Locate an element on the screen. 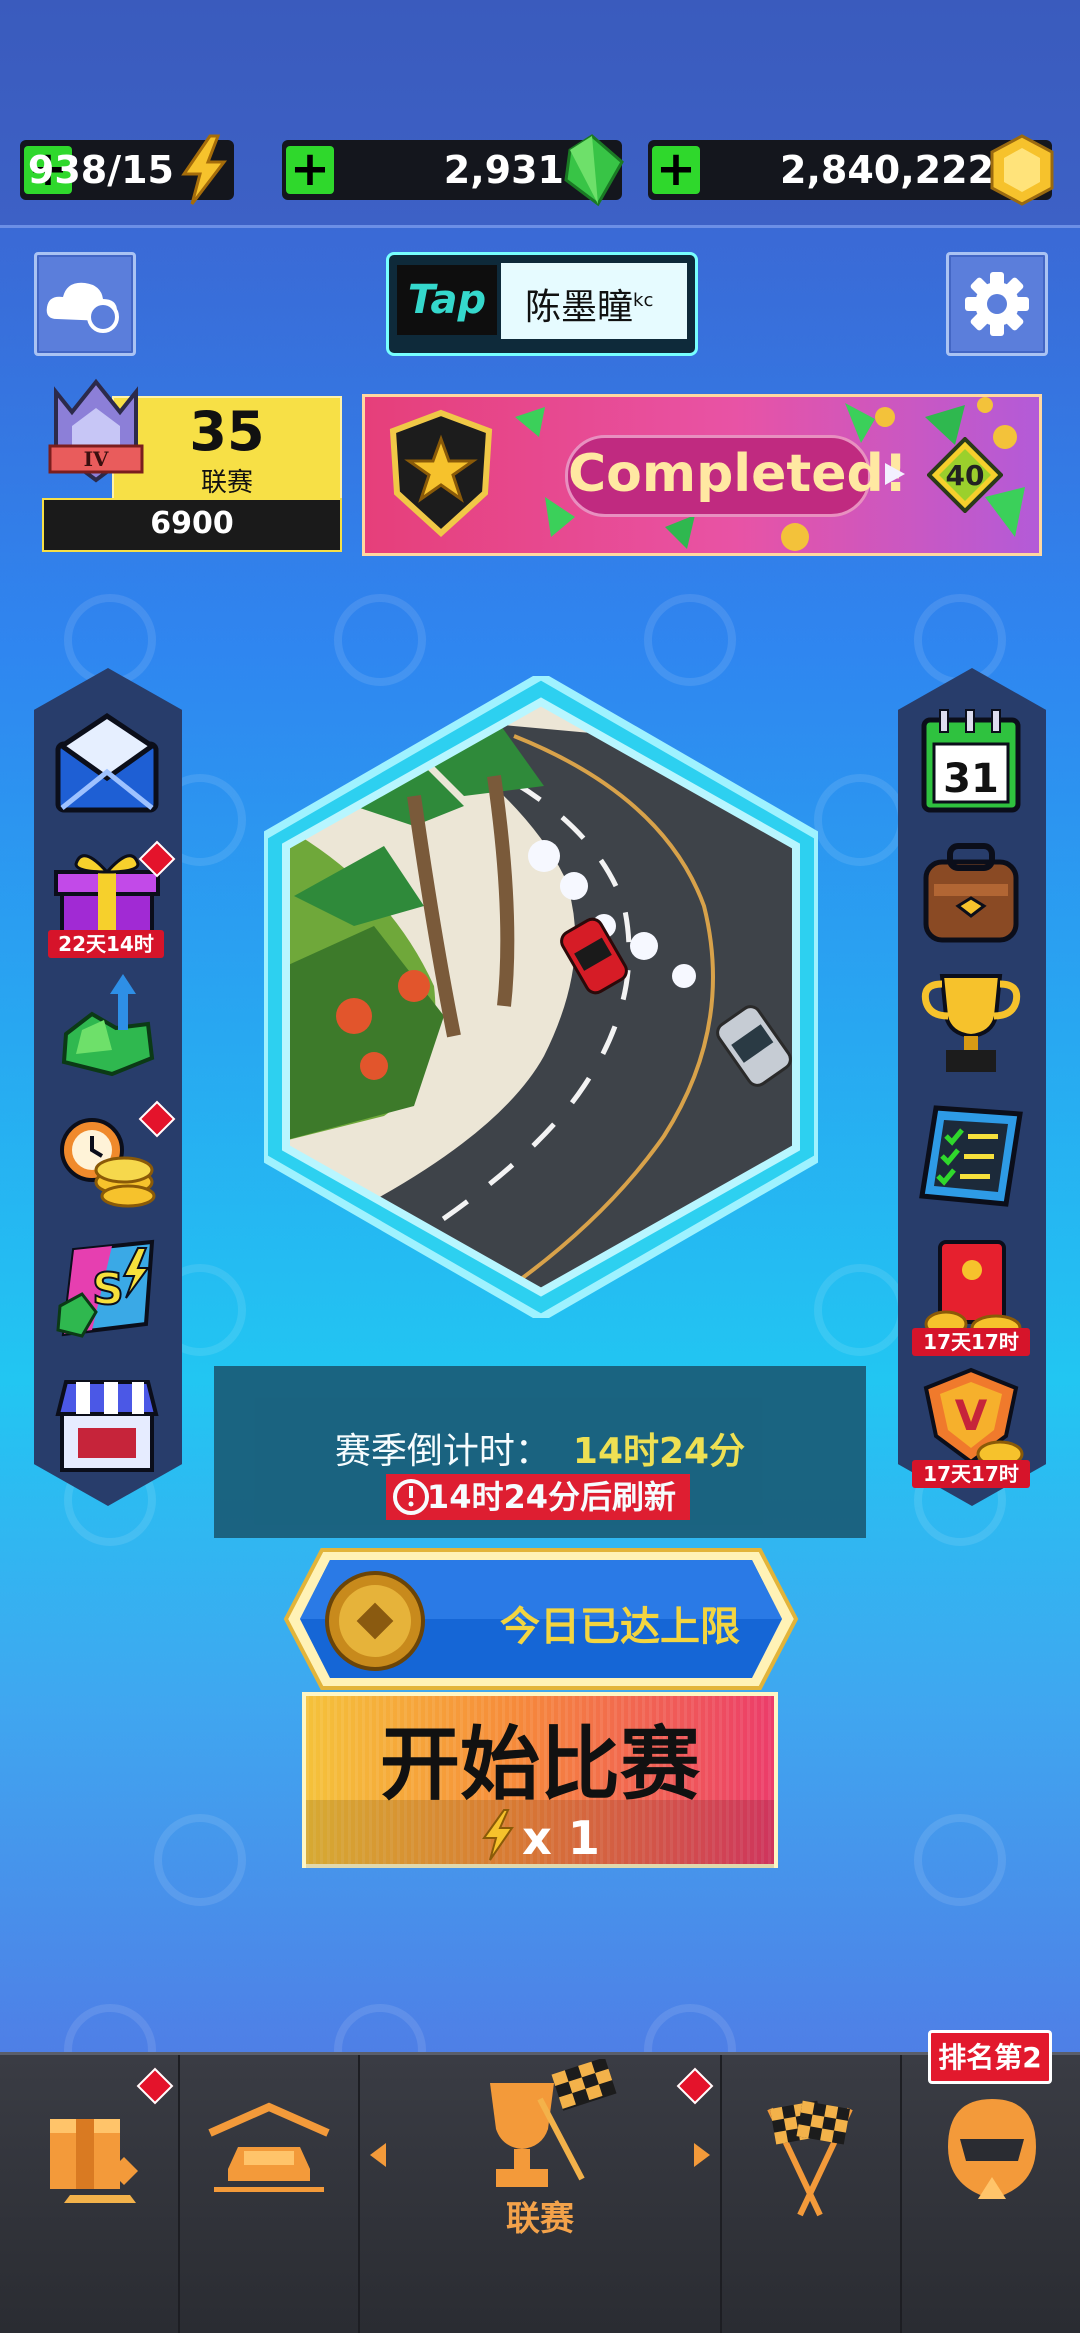 The image size is (1080, 2333). season-countdown-line: 赛季倒计时： 14时24分 is located at coordinates (540, 1448).